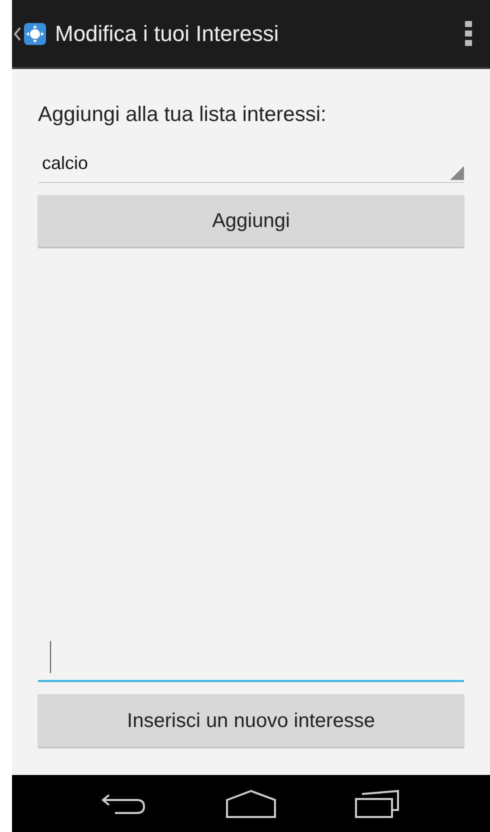 This screenshot has width=490, height=832. What do you see at coordinates (35, 34) in the screenshot?
I see `app-icon` at bounding box center [35, 34].